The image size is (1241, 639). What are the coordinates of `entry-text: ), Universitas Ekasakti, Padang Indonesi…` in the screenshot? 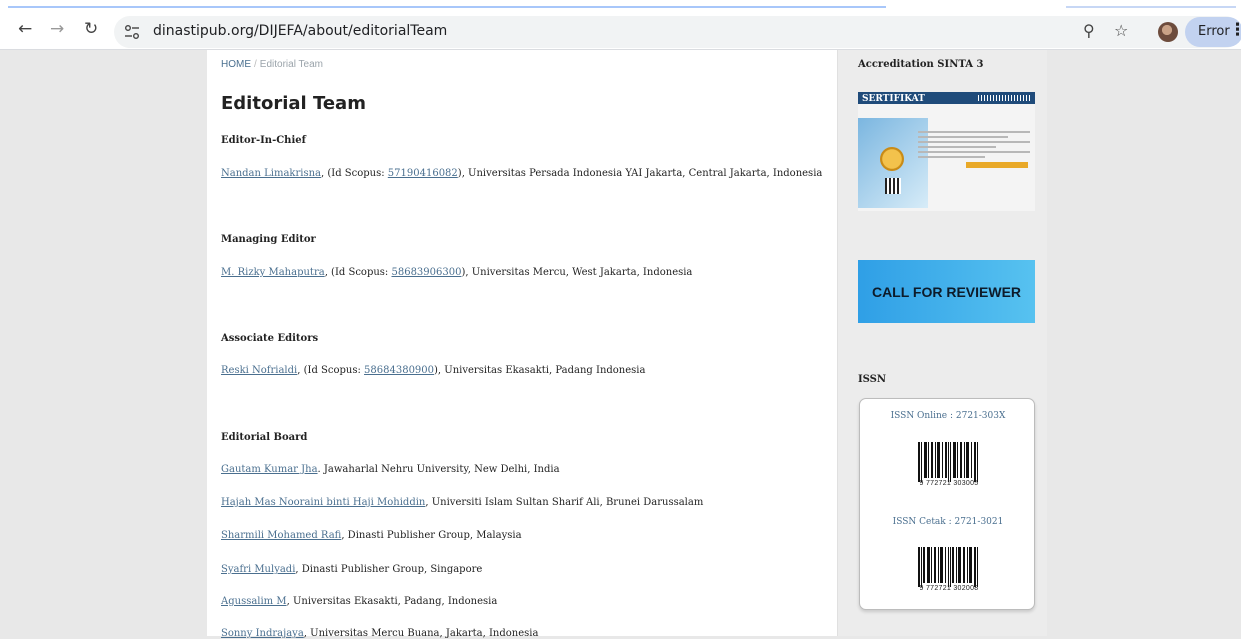 It's located at (540, 370).